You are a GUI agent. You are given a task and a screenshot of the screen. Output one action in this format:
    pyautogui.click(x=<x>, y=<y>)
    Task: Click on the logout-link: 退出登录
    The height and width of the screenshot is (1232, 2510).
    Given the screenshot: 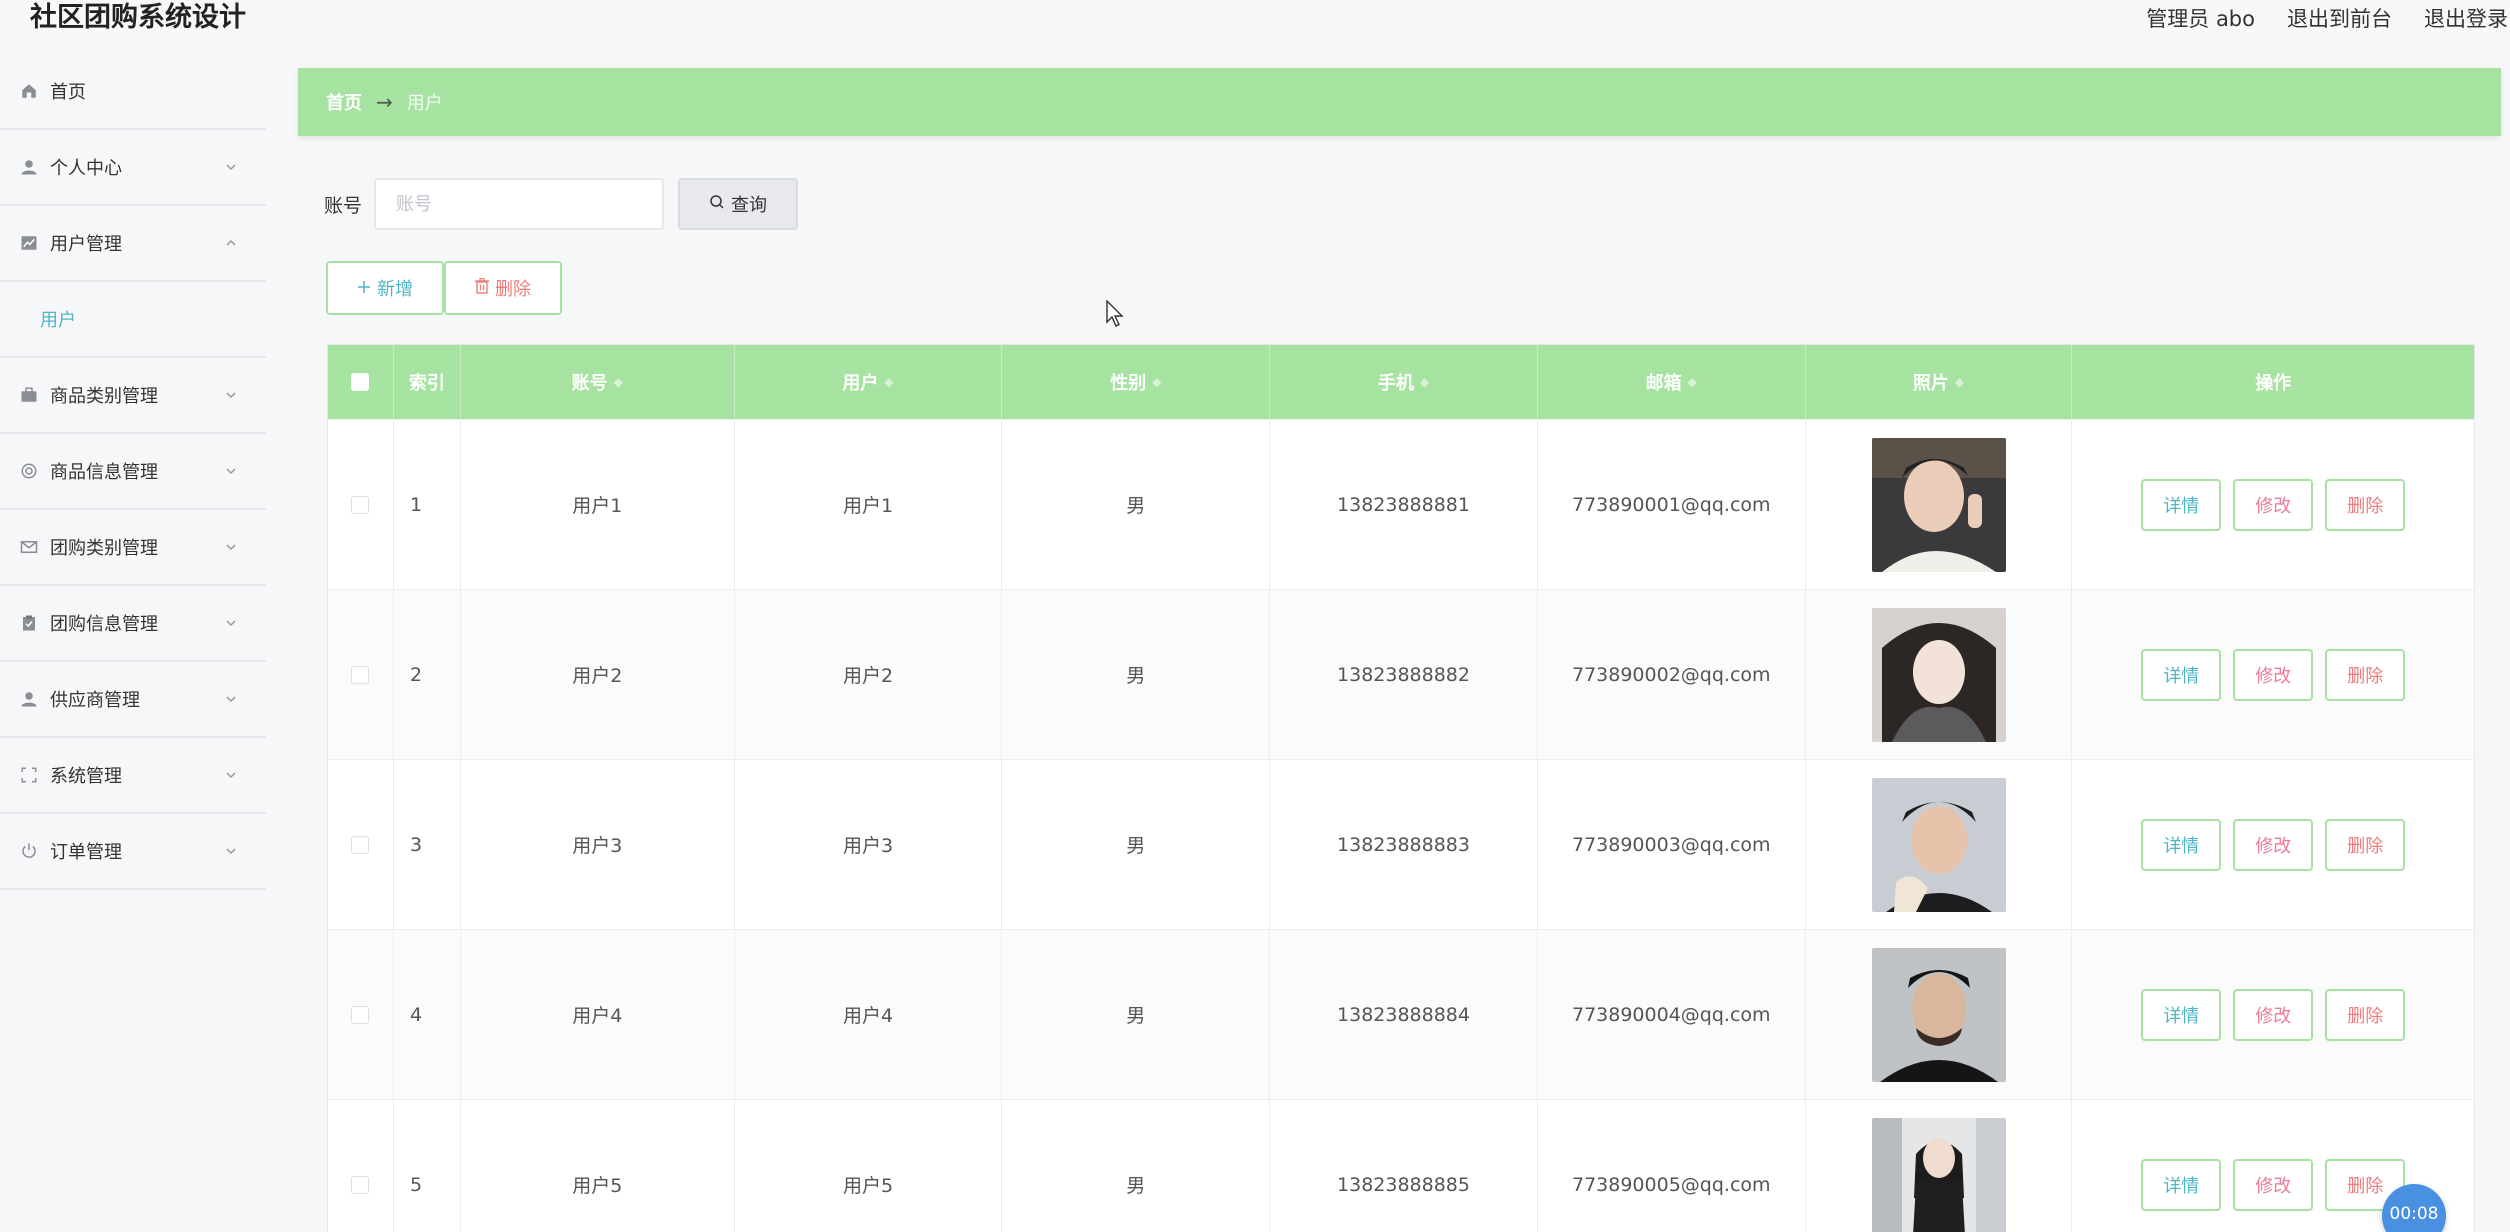 What is the action you would take?
    pyautogui.click(x=2466, y=18)
    